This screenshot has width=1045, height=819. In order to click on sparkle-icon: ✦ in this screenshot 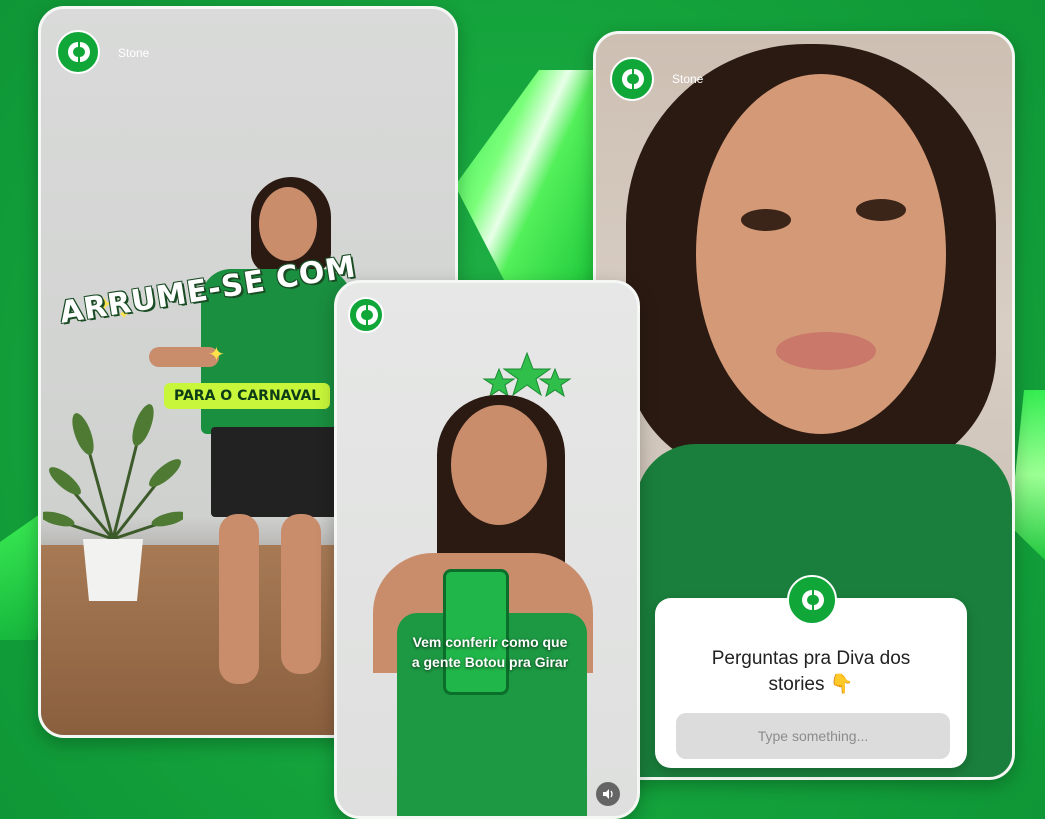, I will do `click(216, 355)`.